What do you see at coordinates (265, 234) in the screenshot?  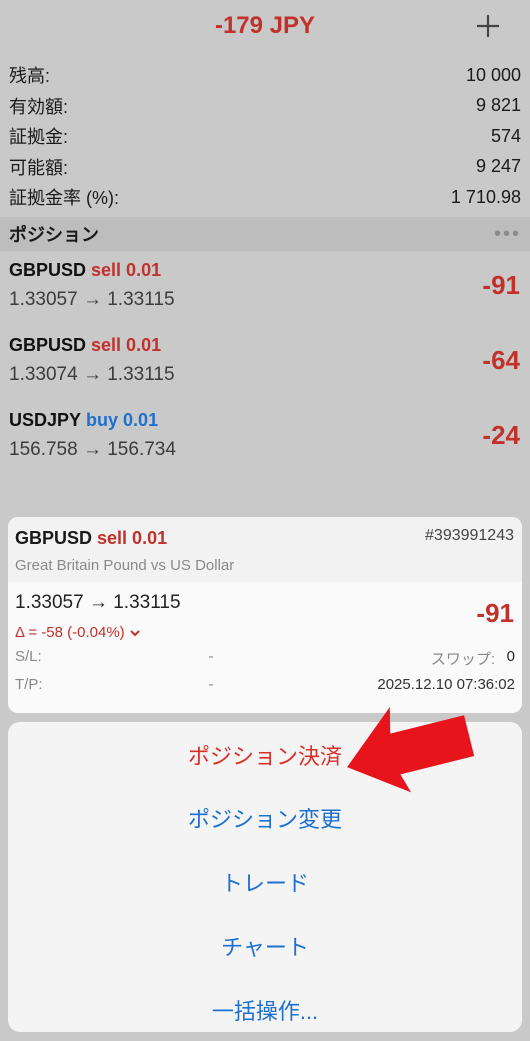 I see `positions-section-header: ポジション •••` at bounding box center [265, 234].